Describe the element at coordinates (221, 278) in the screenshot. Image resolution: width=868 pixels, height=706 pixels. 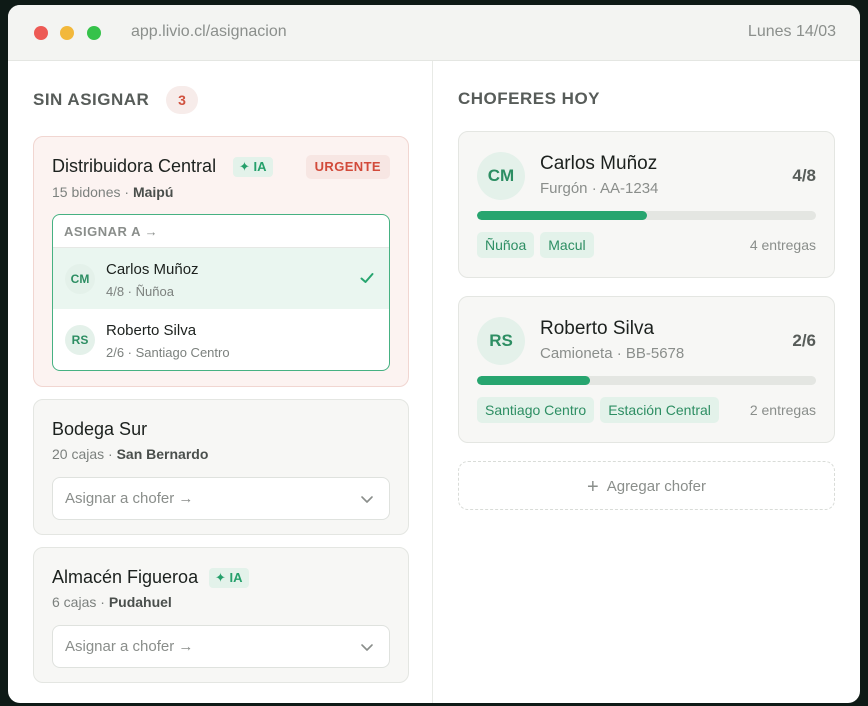
I see `dropdown-option-carlos-munoz: CM Carlos Muñoz 4/8 · Ñuñoa` at that location.